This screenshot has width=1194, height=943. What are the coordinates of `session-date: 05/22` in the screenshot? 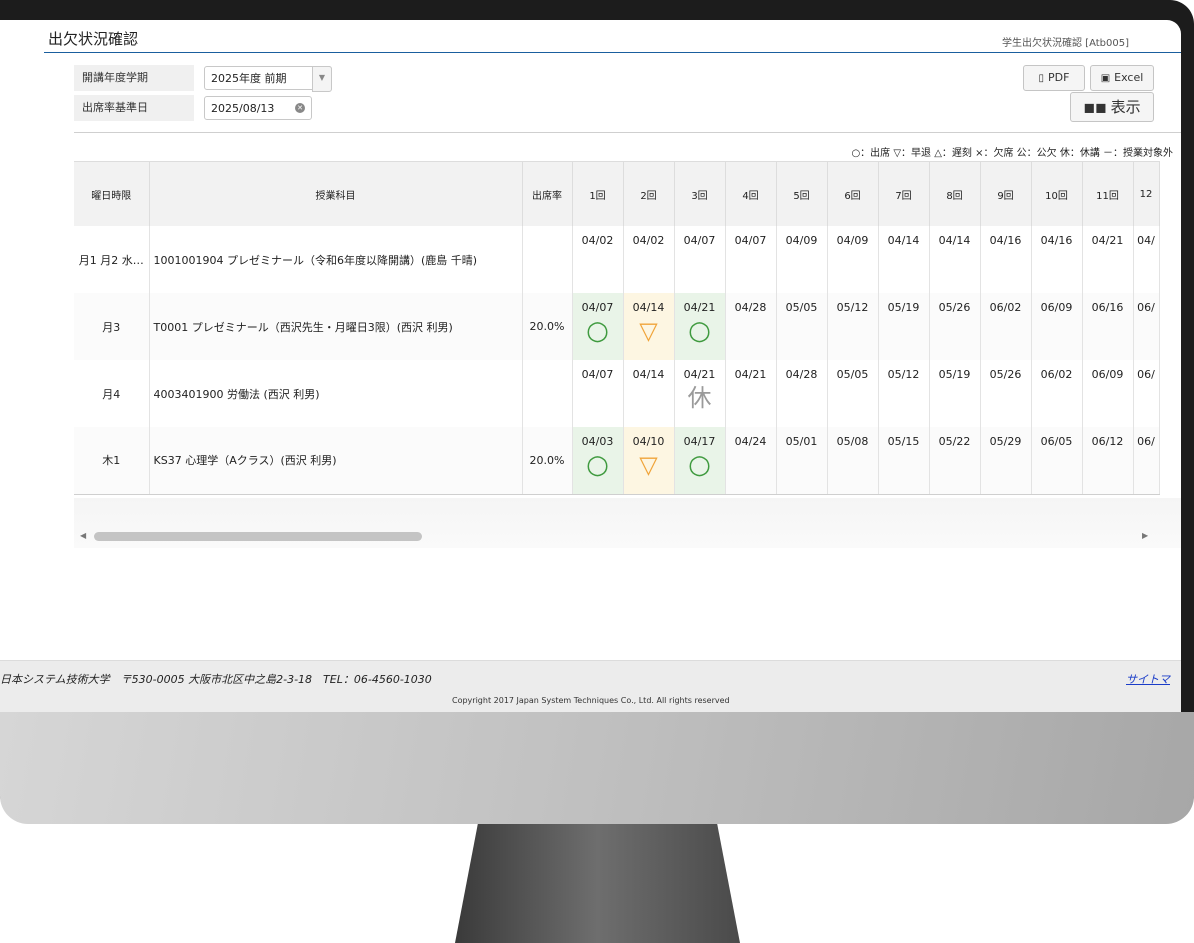 It's located at (954, 441).